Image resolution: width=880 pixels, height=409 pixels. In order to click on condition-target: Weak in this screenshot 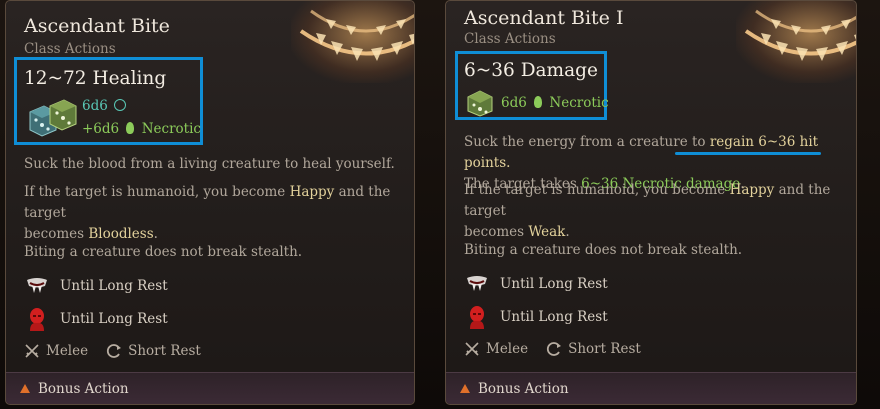, I will do `click(547, 232)`.